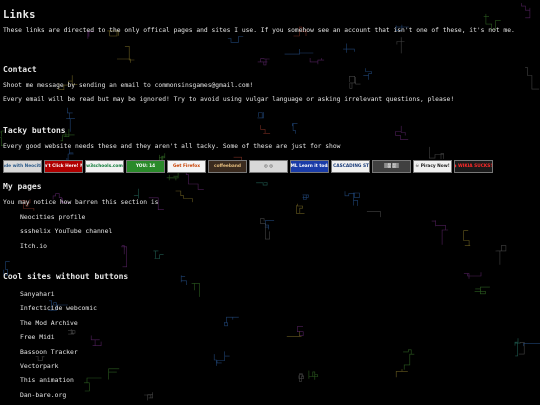  I want to click on list-item: Bassoon Tracker, so click(58, 355).